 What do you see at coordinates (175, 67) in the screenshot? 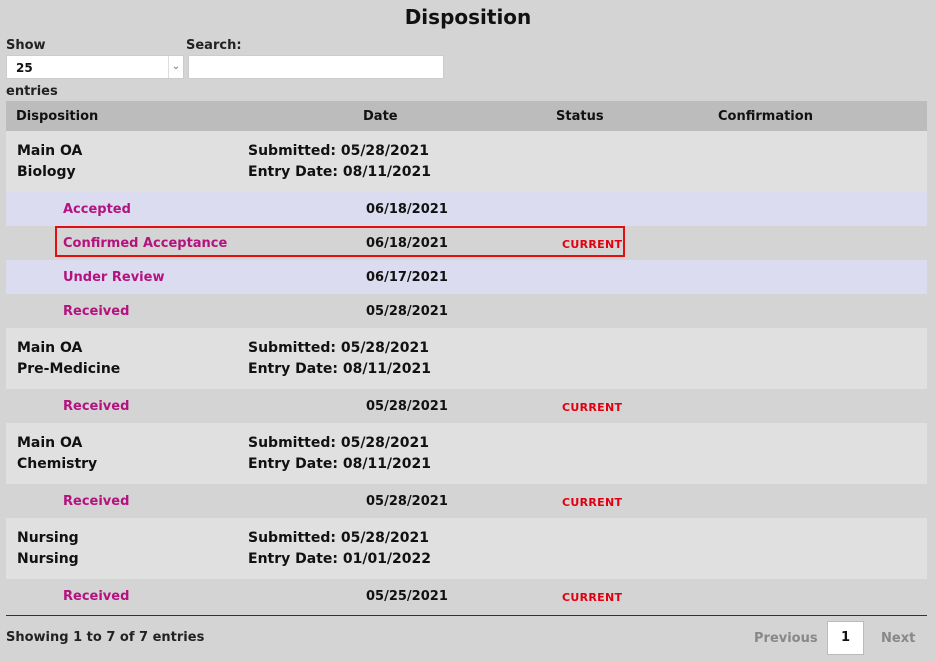
I see `chevron-down-icon: ⌄` at bounding box center [175, 67].